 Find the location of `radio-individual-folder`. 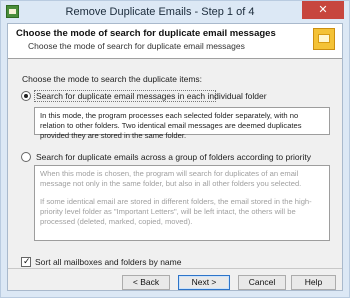

radio-individual-folder is located at coordinates (26, 96).